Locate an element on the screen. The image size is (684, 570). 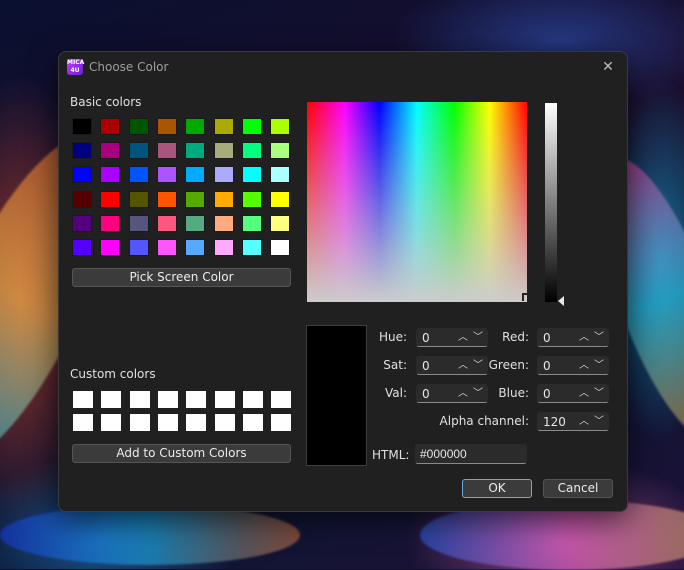
ok-button: OK is located at coordinates (497, 488).